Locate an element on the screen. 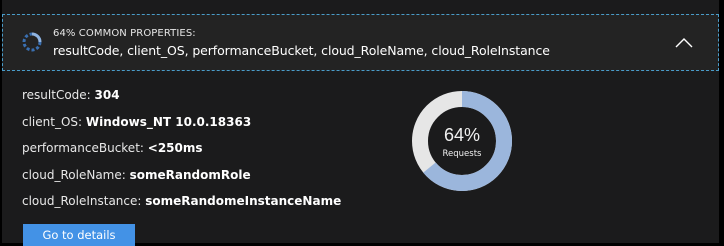 Image resolution: width=724 pixels, height=246 pixels. property-row-result-code: resultCode: 304 is located at coordinates (181, 101).